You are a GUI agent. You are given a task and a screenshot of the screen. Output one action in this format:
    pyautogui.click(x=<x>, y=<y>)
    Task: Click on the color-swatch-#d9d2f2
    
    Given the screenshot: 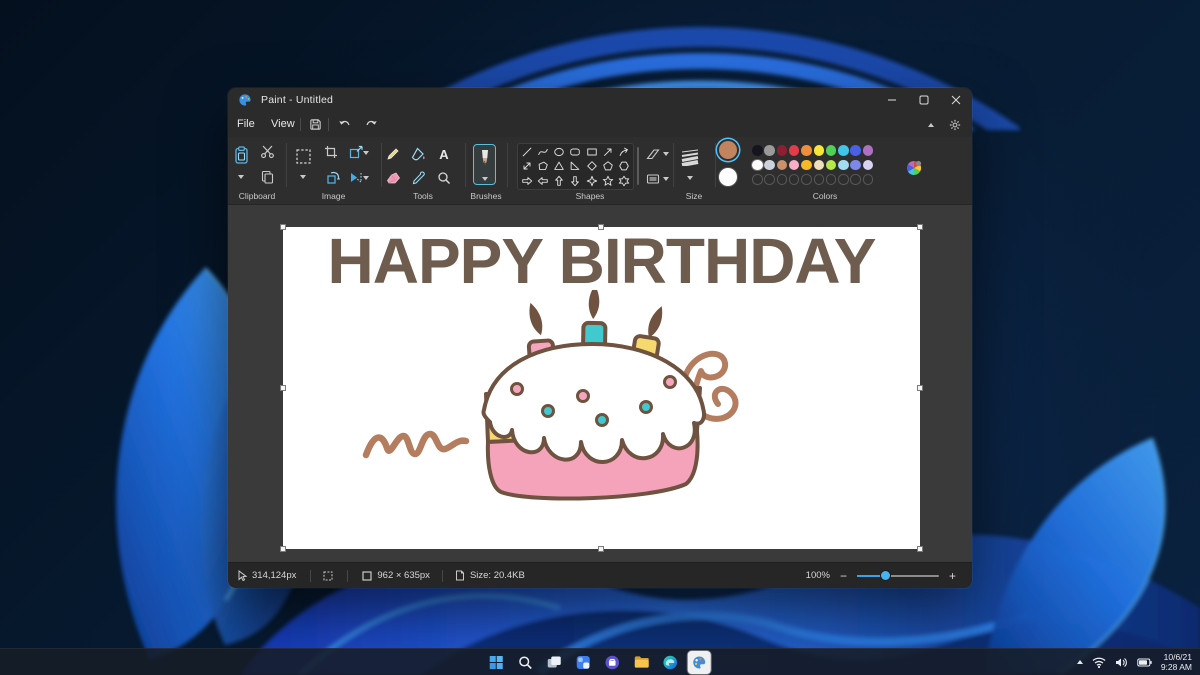 What is the action you would take?
    pyautogui.click(x=868, y=164)
    